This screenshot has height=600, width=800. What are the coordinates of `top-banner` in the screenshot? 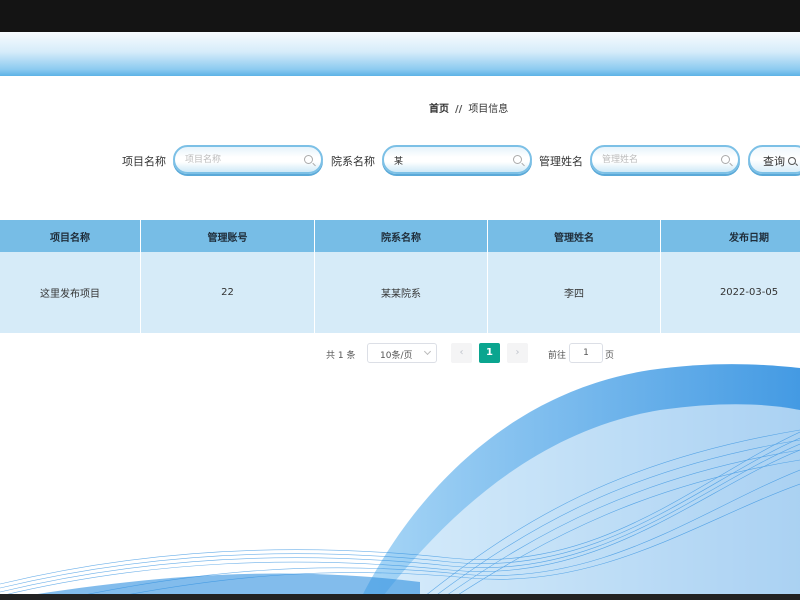 It's located at (400, 54).